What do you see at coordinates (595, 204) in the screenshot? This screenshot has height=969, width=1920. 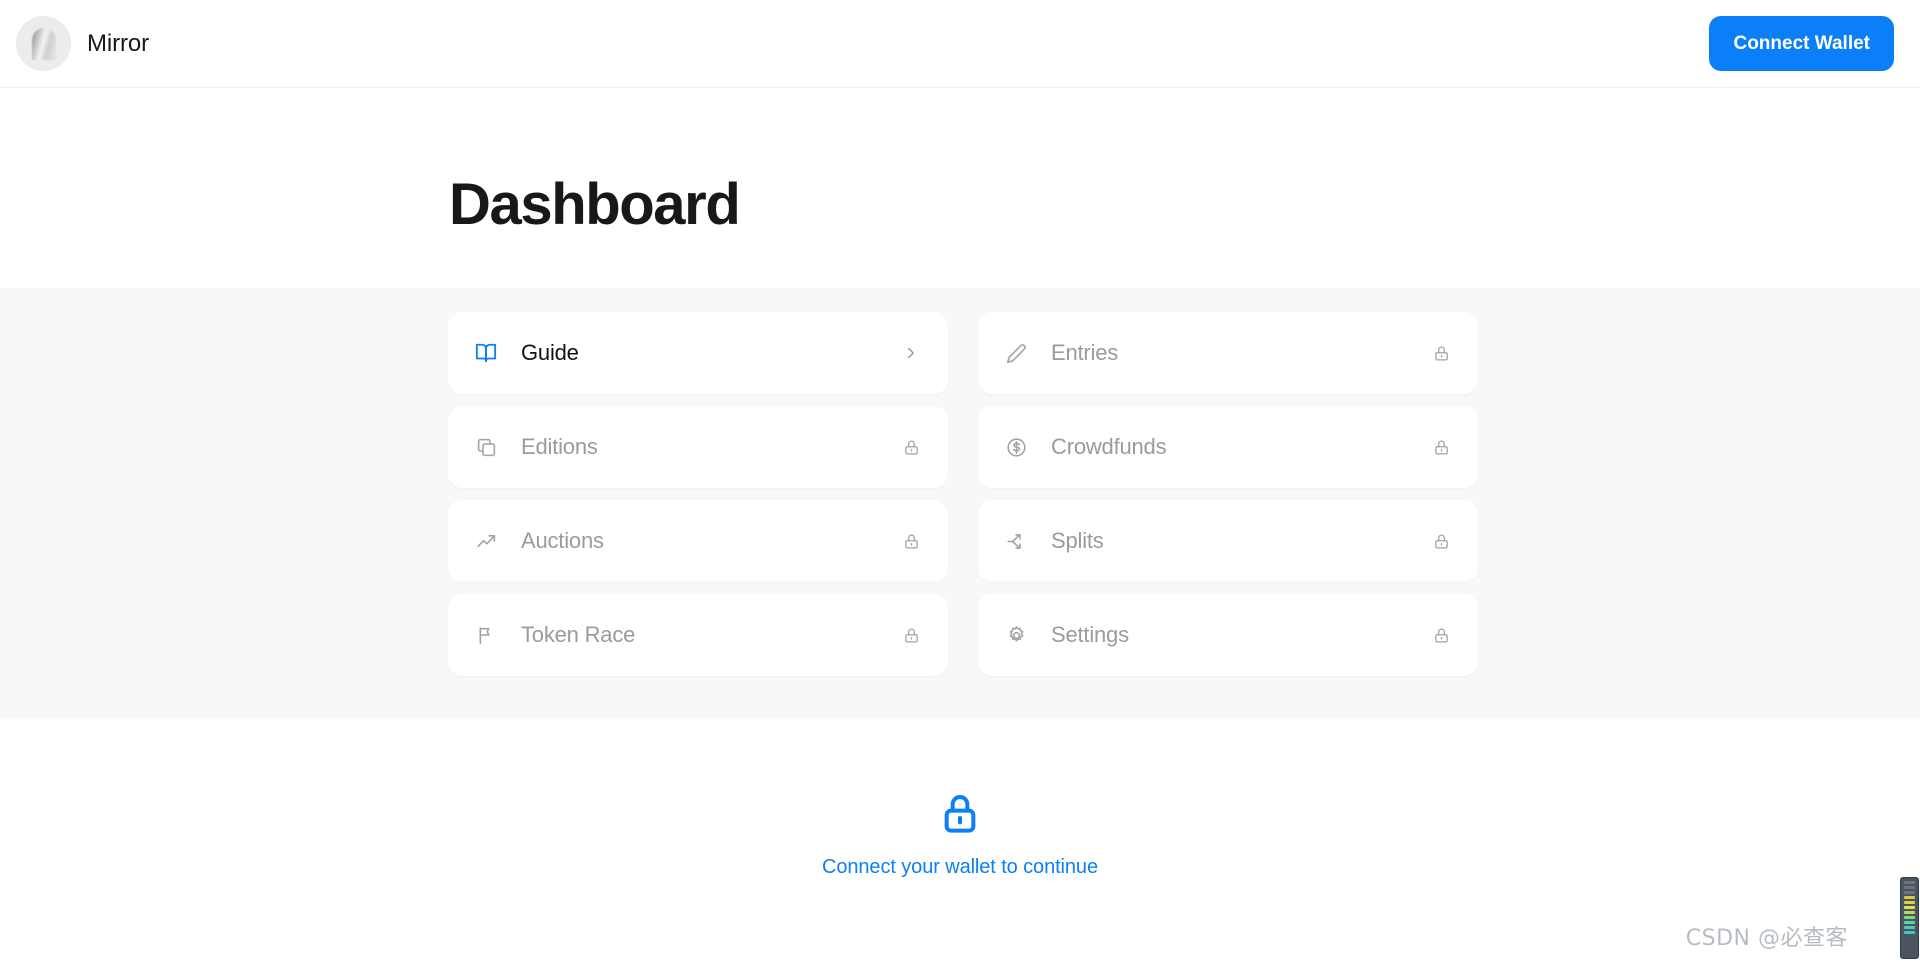 I see `page-title: Dashboard` at bounding box center [595, 204].